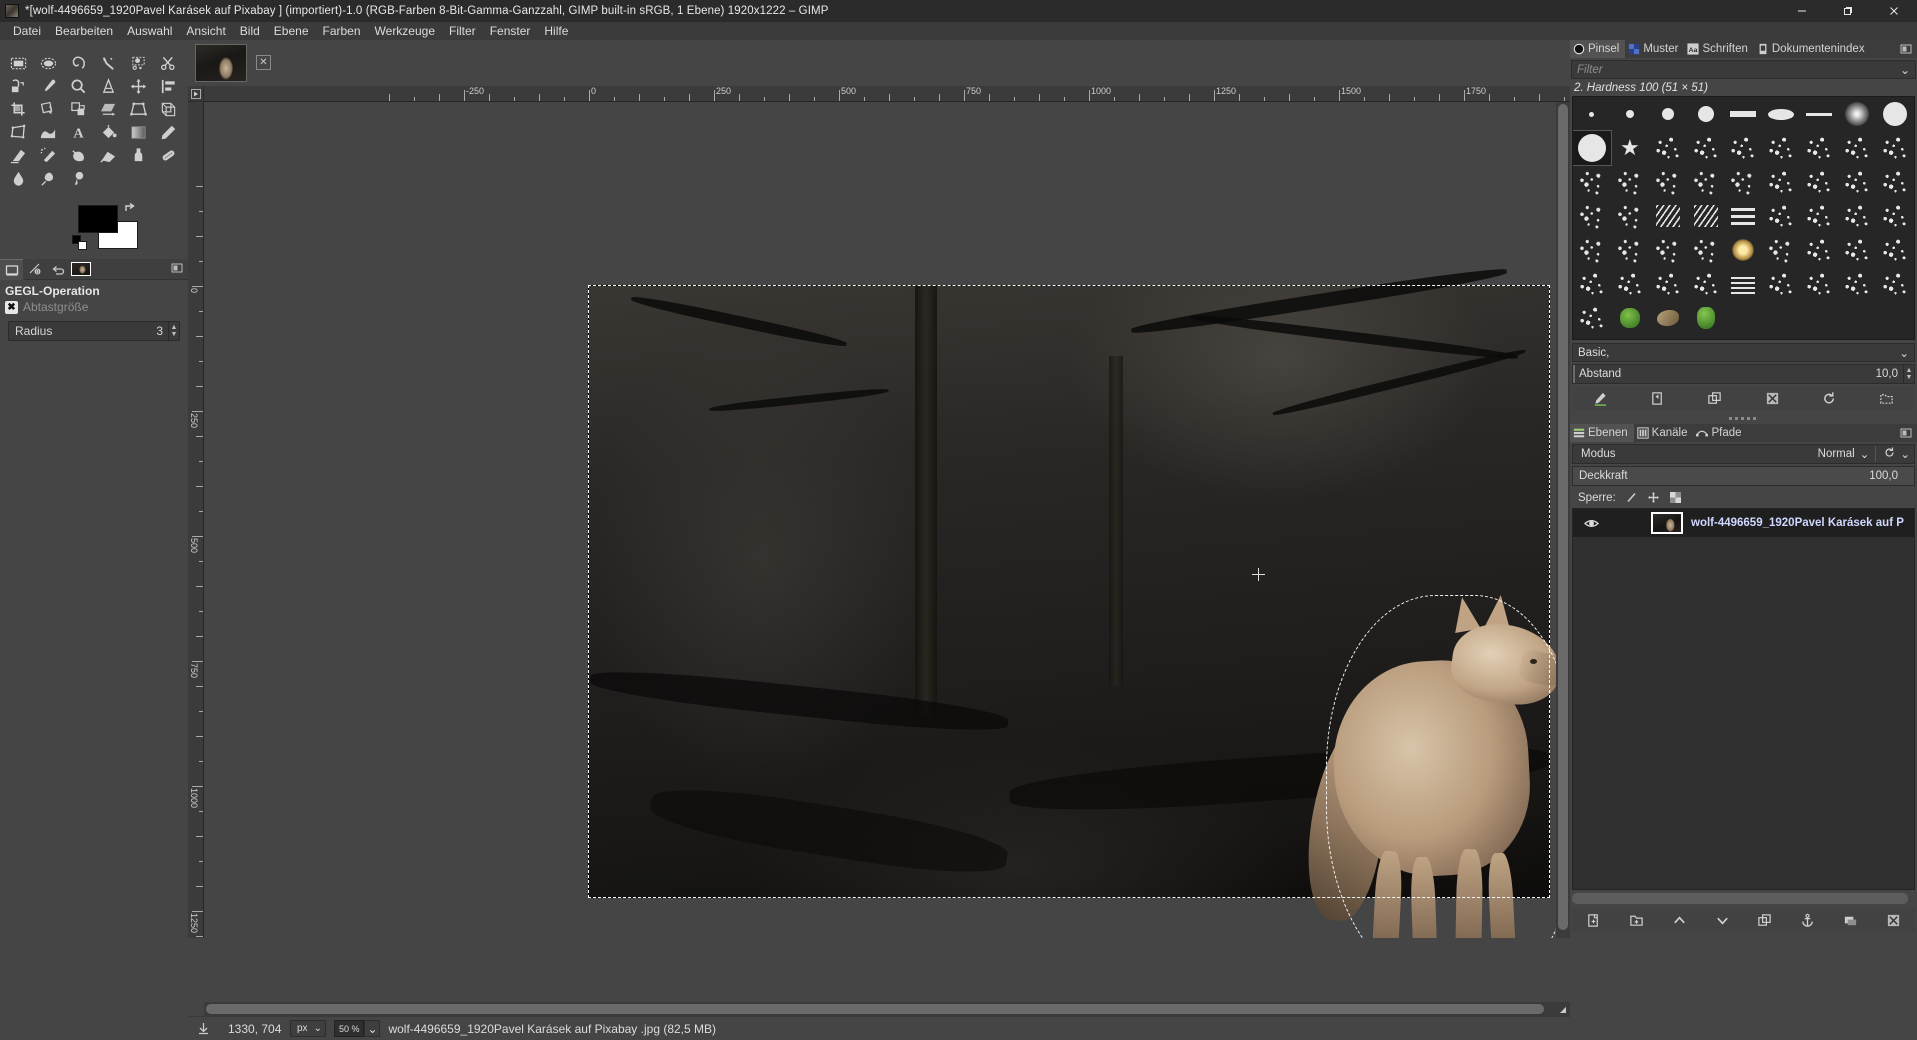 Image resolution: width=1917 pixels, height=1040 pixels. What do you see at coordinates (1772, 398) in the screenshot?
I see `delete-brush-button` at bounding box center [1772, 398].